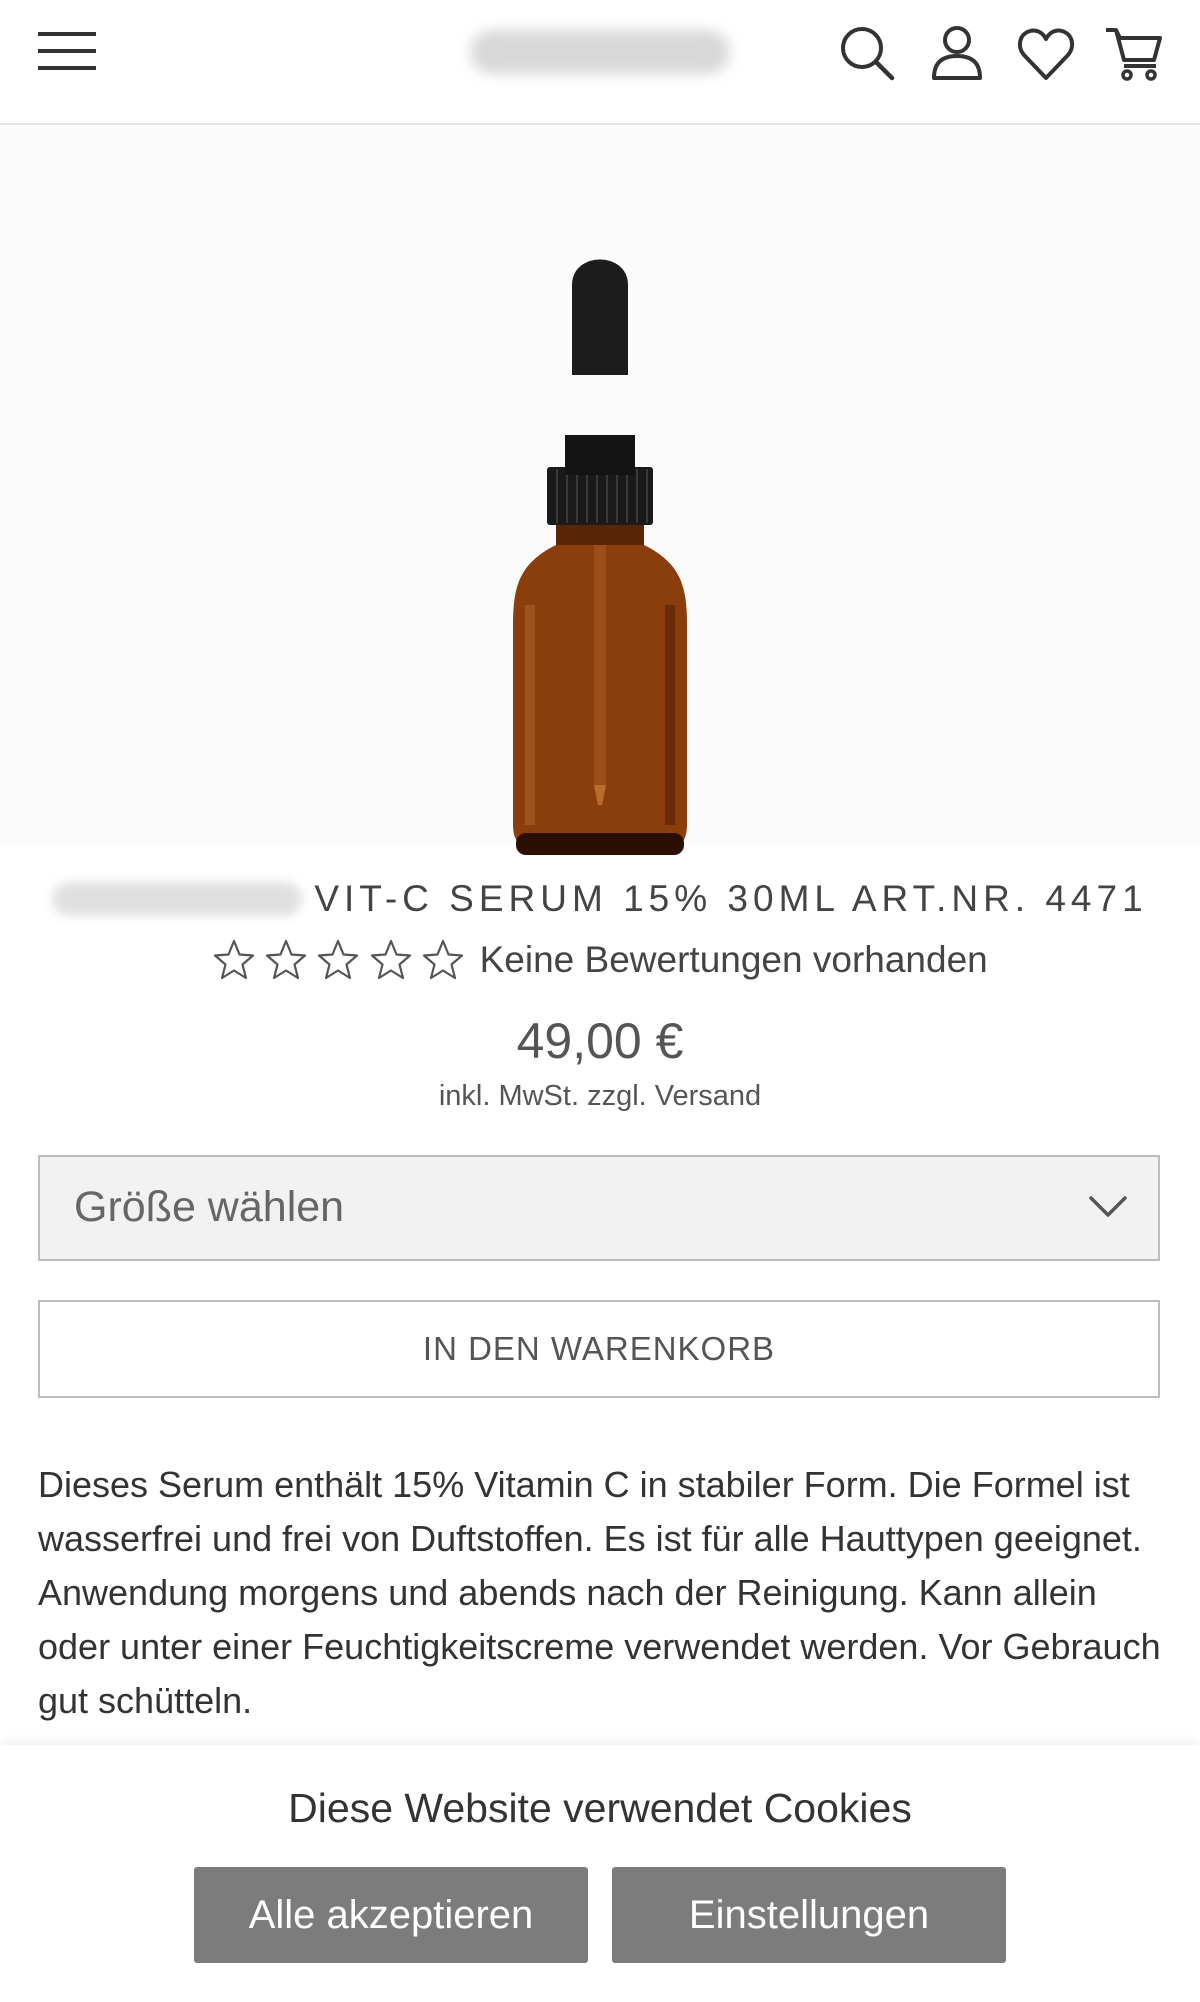 Image resolution: width=1200 pixels, height=2002 pixels. I want to click on rating-text: Keine Bewertungen vorhanden, so click(734, 960).